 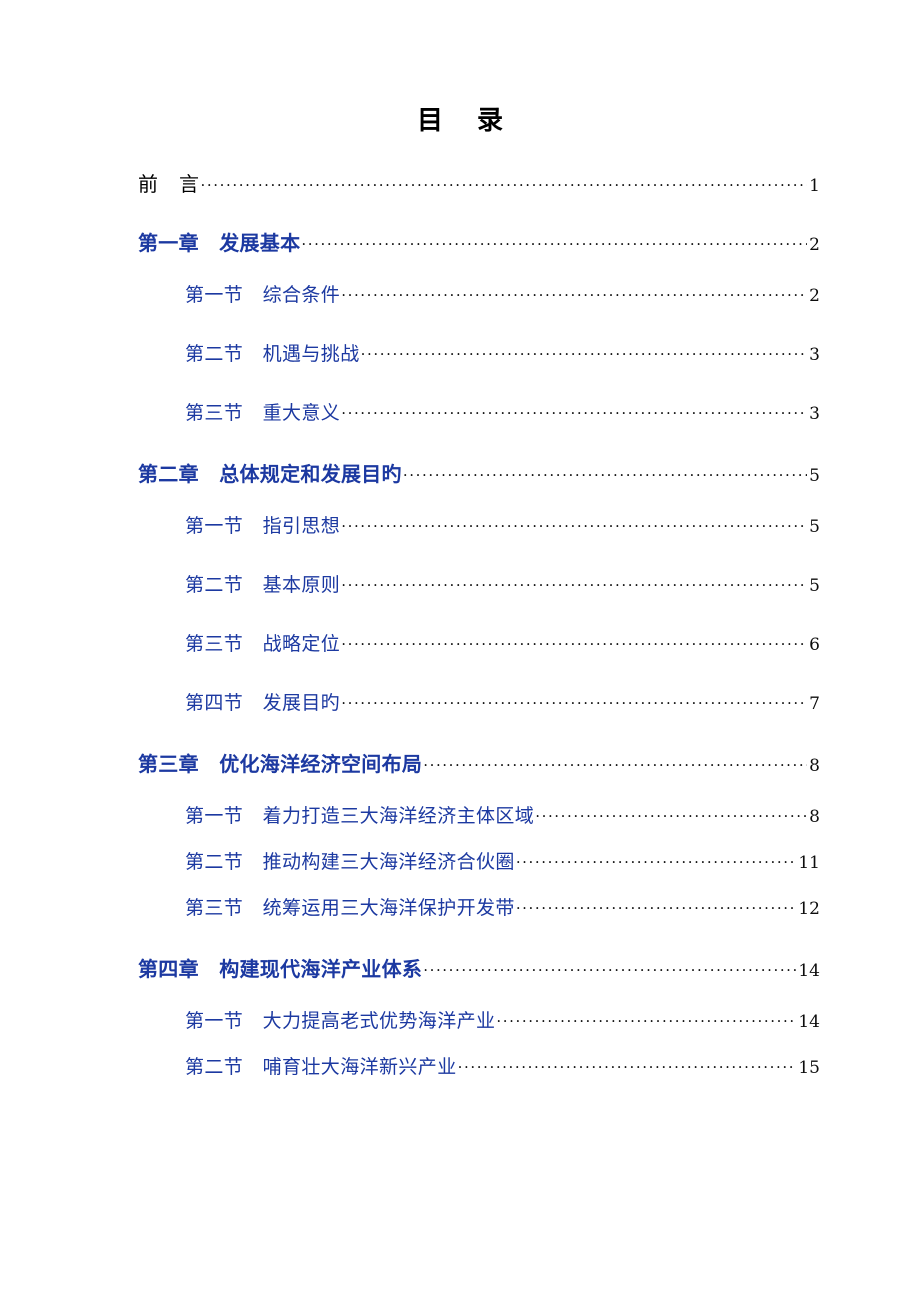 I want to click on toc-entry-front-matter: 前 言 1, so click(x=460, y=188).